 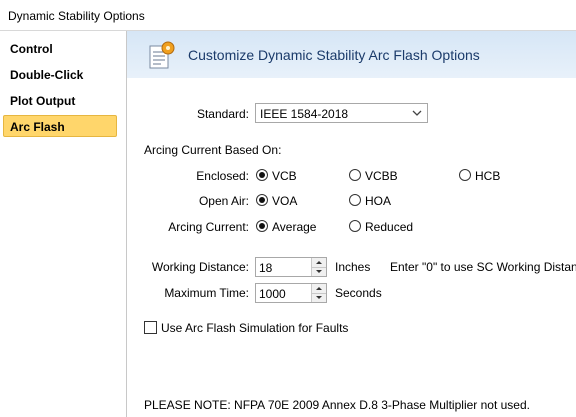 I want to click on sidebar-item-arc-flash: Arc Flash, so click(x=60, y=126).